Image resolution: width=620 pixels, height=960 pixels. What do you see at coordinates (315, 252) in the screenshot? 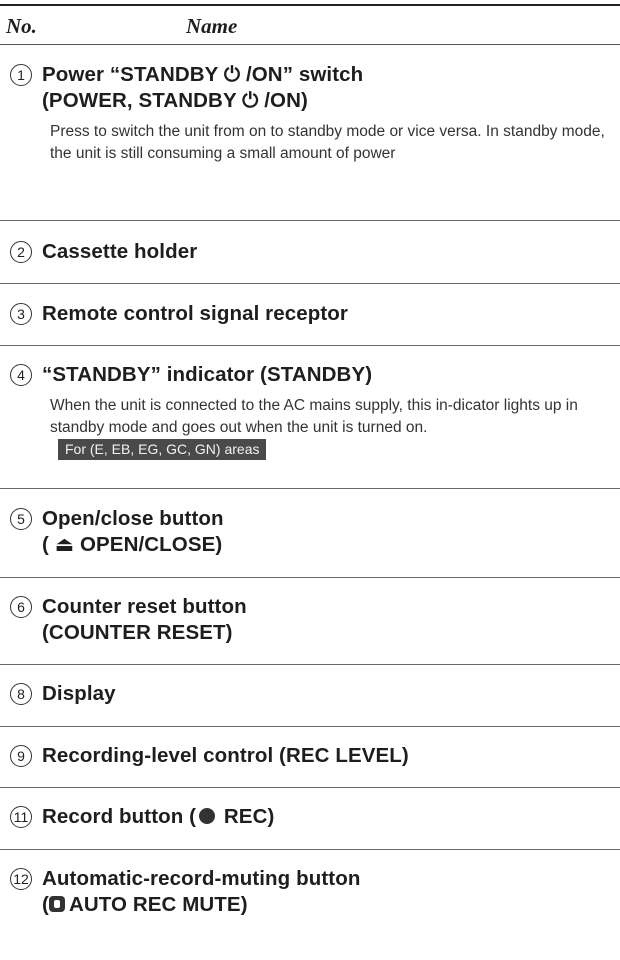
I see `list-item: 2 Cassette holder` at bounding box center [315, 252].